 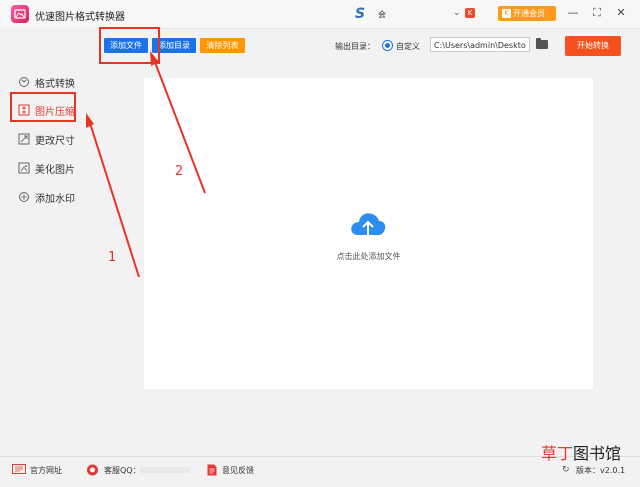 I want to click on annotation-number-1: 1, so click(x=112, y=257).